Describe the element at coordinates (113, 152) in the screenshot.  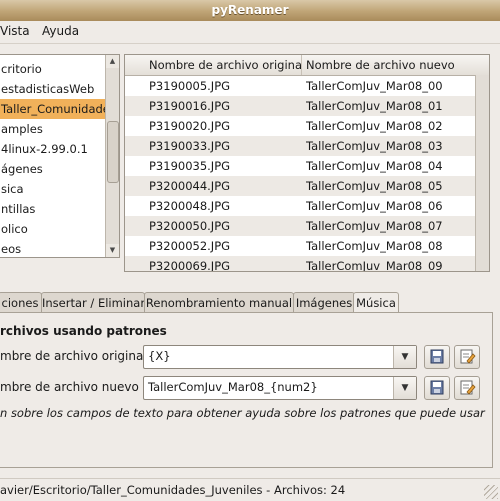
I see `scroll-thumb` at that location.